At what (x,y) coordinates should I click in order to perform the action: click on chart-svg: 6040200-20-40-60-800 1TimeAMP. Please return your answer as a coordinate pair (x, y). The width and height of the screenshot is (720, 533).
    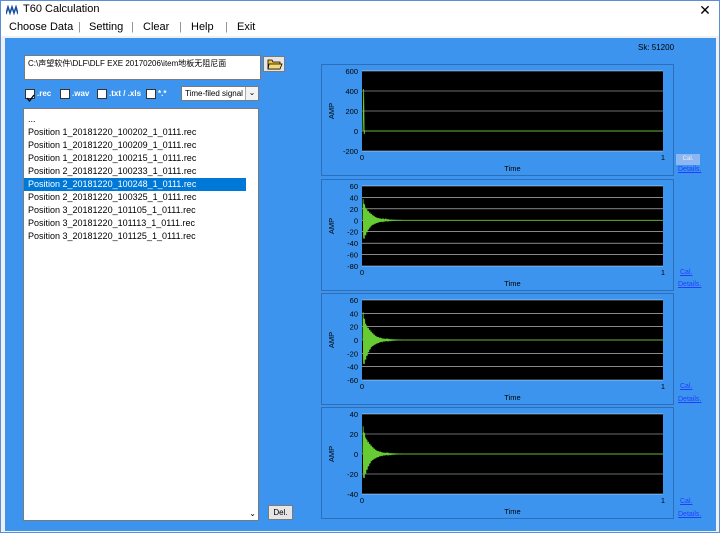
    Looking at the image, I should click on (496, 235).